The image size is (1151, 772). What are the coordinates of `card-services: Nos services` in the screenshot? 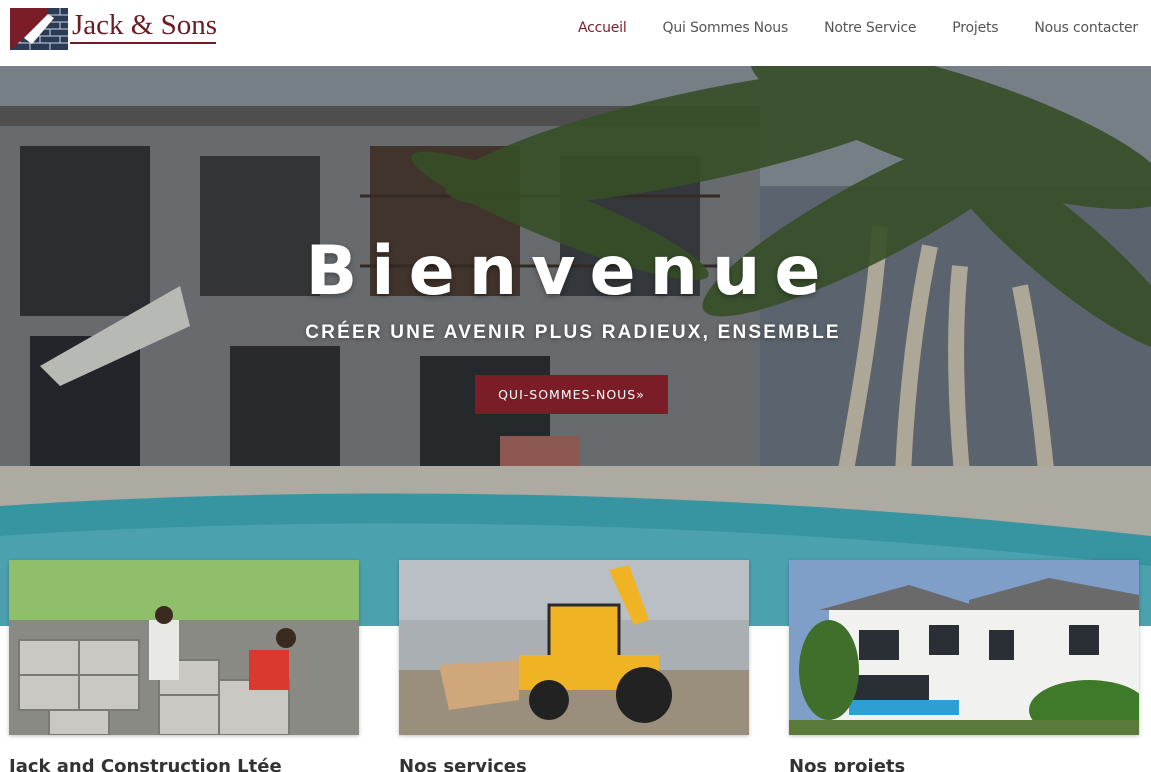 It's located at (574, 666).